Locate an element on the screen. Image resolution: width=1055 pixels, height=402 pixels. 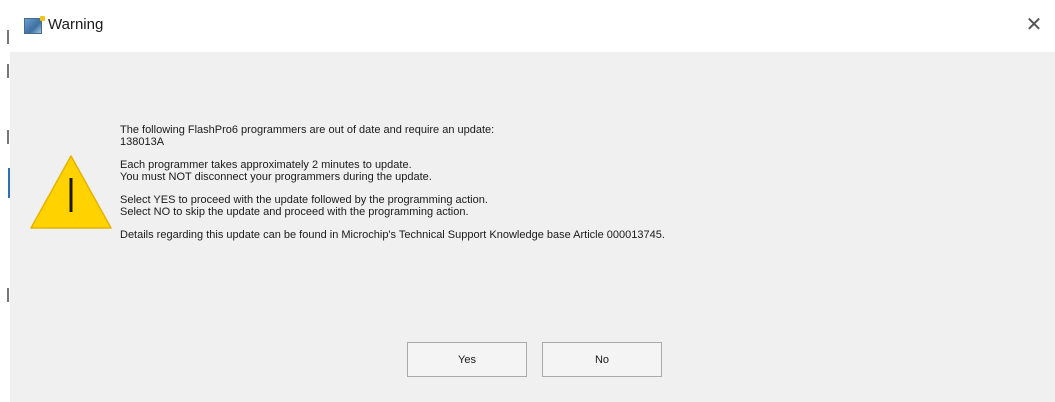
window-title: Warning is located at coordinates (76, 24).